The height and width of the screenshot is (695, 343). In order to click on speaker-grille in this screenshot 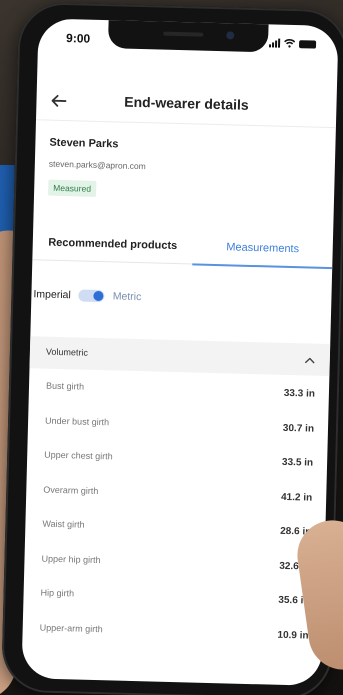, I will do `click(183, 34)`.